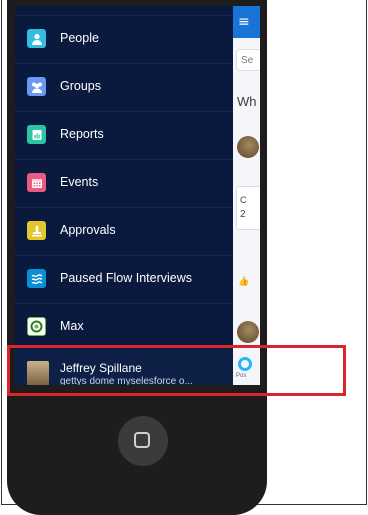 The width and height of the screenshot is (368, 515). Describe the element at coordinates (36, 134) in the screenshot. I see `report-icon` at that location.